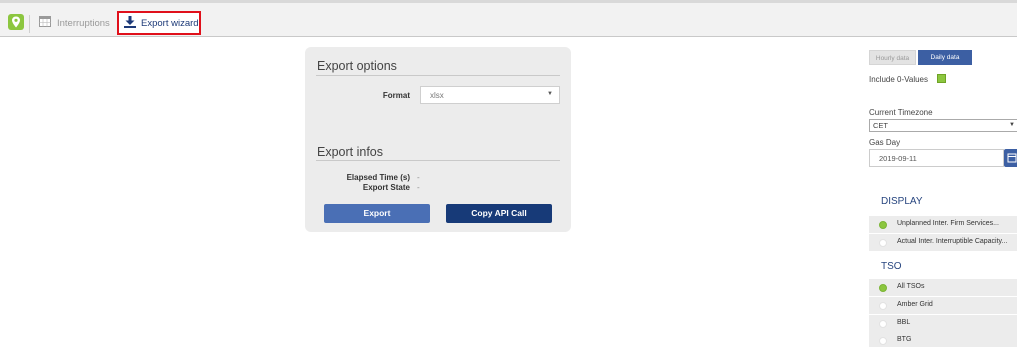 The image size is (1017, 348). What do you see at coordinates (911, 286) in the screenshot?
I see `tso-option-label: All TSOs` at bounding box center [911, 286].